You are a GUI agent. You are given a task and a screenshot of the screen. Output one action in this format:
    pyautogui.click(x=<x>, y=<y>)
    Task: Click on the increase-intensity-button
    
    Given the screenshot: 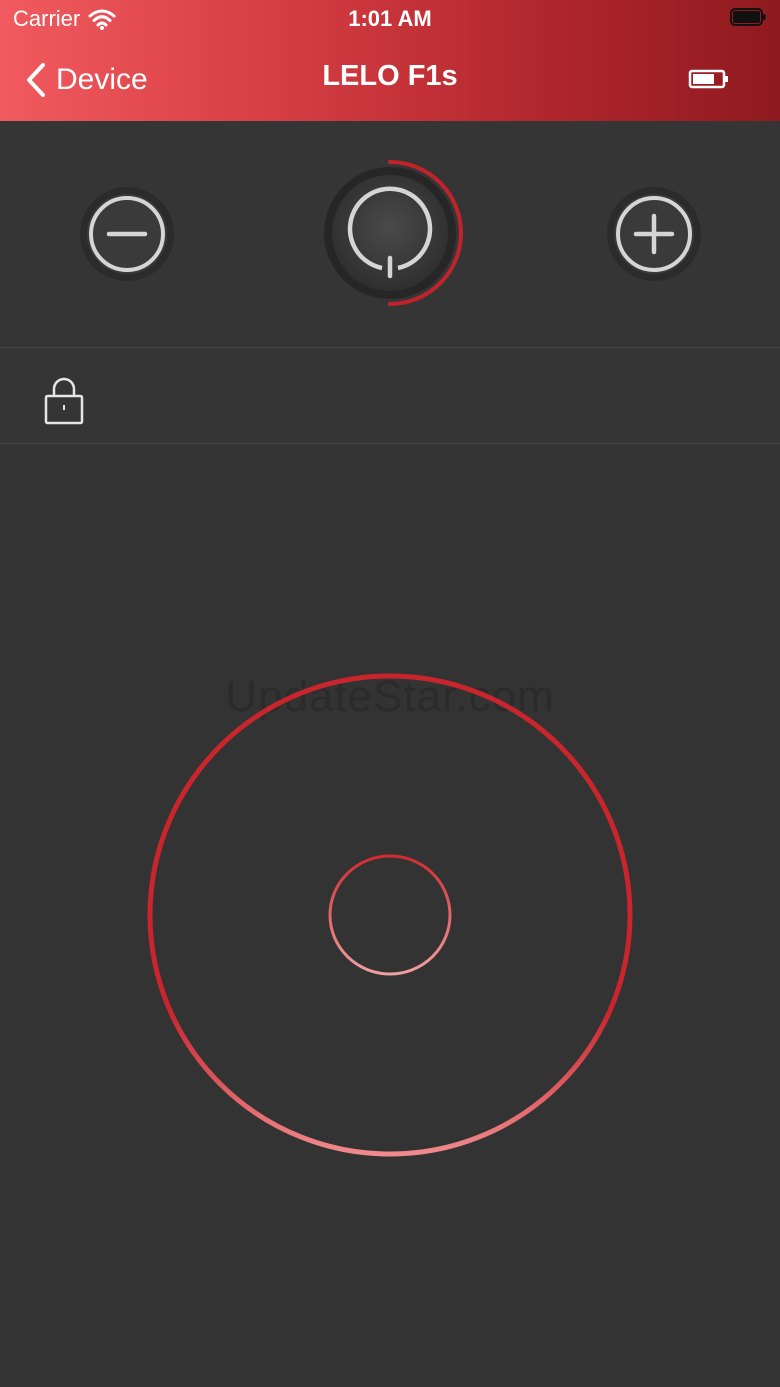 What is the action you would take?
    pyautogui.click(x=654, y=234)
    